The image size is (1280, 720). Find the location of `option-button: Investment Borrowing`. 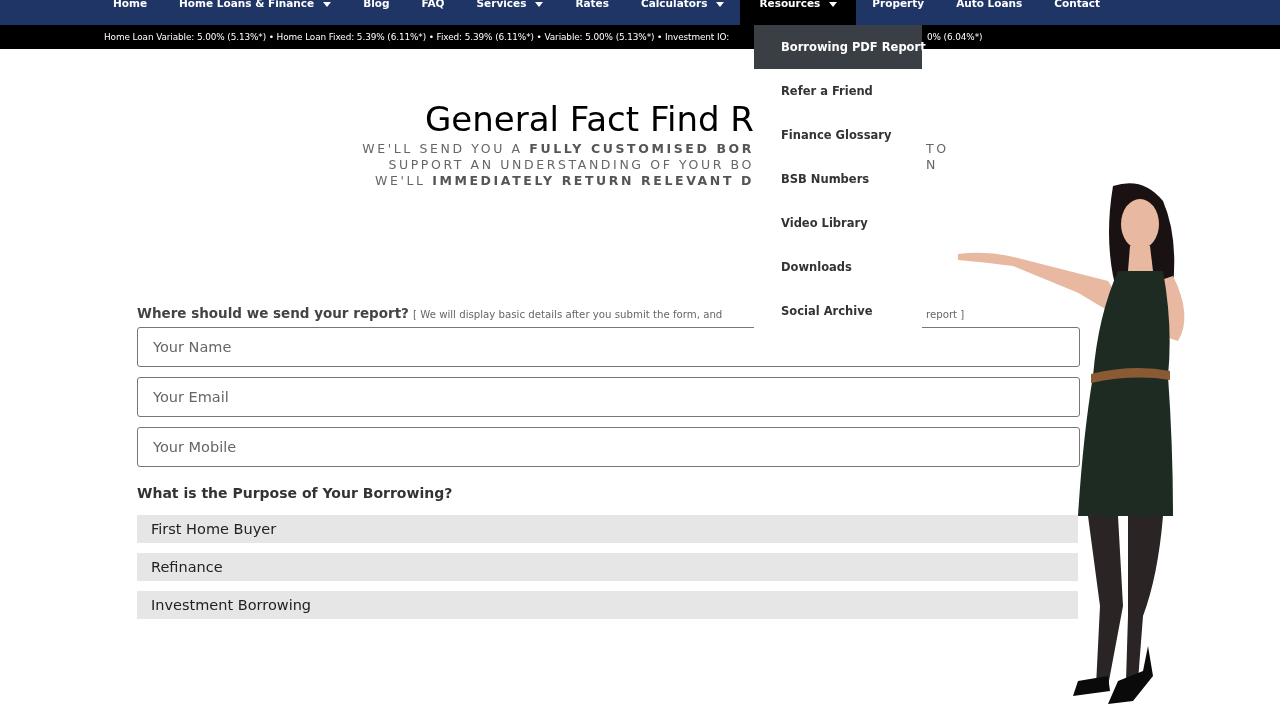

option-button: Investment Borrowing is located at coordinates (607, 605).